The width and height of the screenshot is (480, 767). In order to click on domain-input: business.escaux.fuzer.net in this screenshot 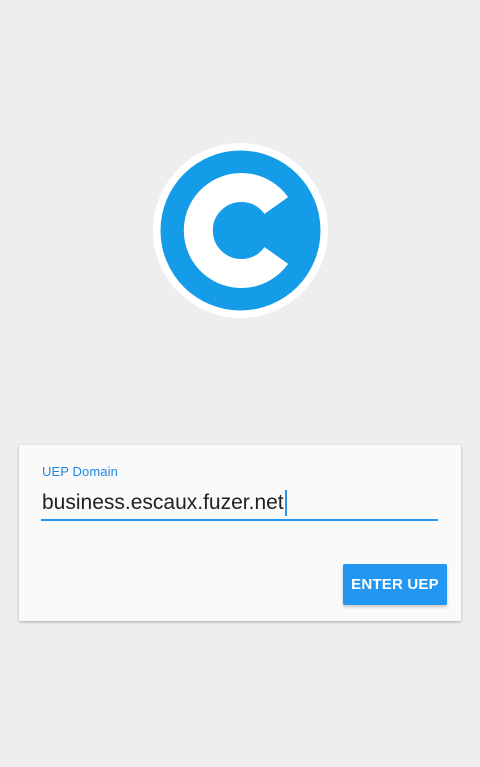, I will do `click(239, 504)`.